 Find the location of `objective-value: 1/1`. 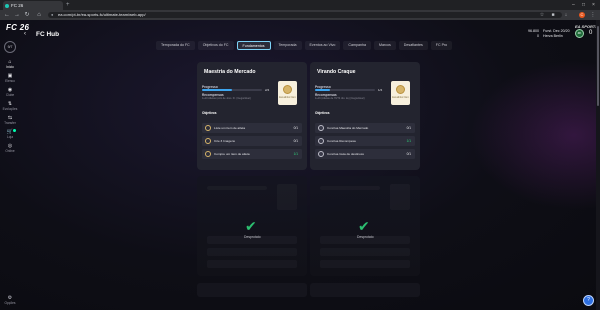

objective-value: 1/1 is located at coordinates (295, 154).